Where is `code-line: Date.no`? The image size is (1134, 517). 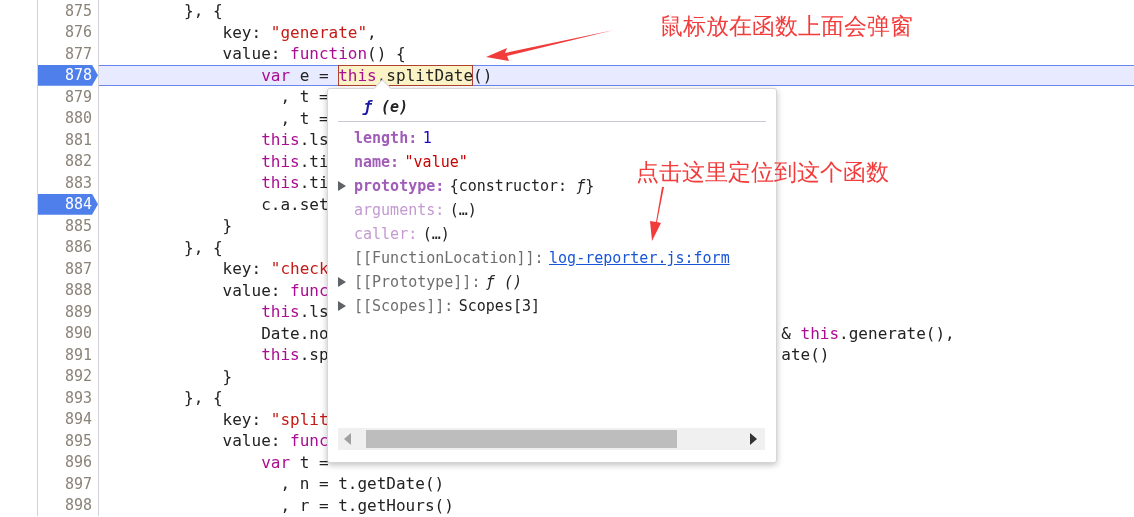
code-line: Date.no is located at coordinates (294, 333).